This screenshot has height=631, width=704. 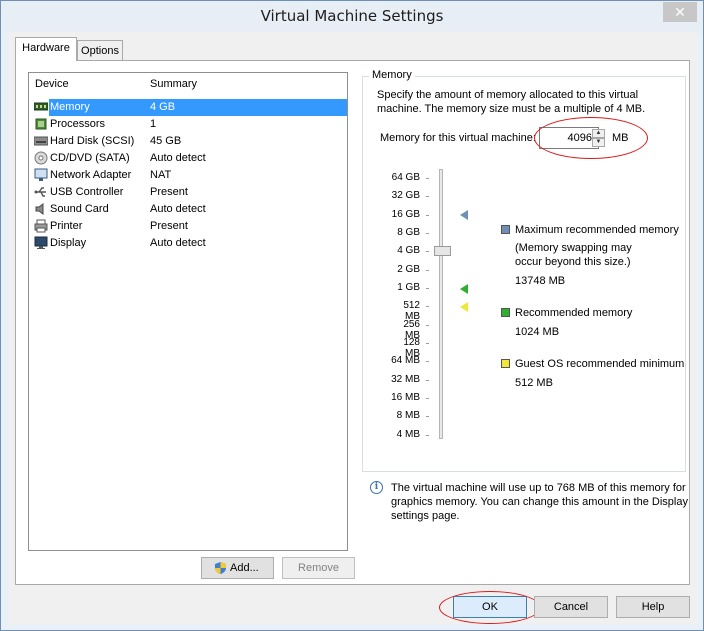 I want to click on device-column-header: Device, so click(x=52, y=84).